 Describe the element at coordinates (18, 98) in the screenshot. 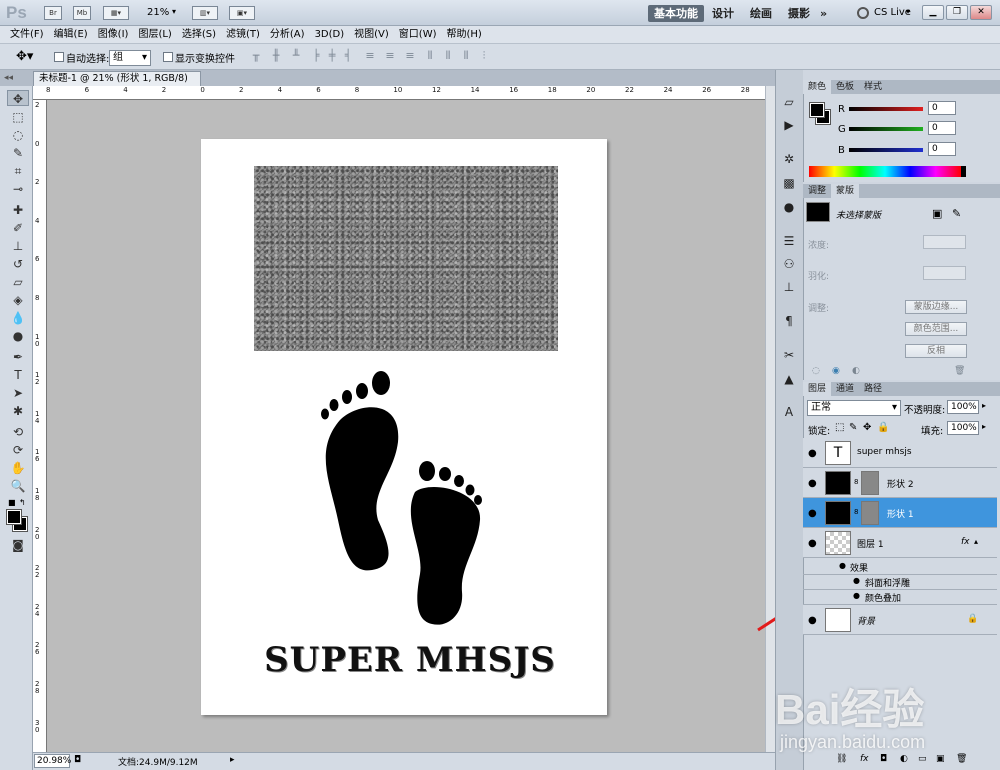

I see `move-tool-icon: ✥` at that location.